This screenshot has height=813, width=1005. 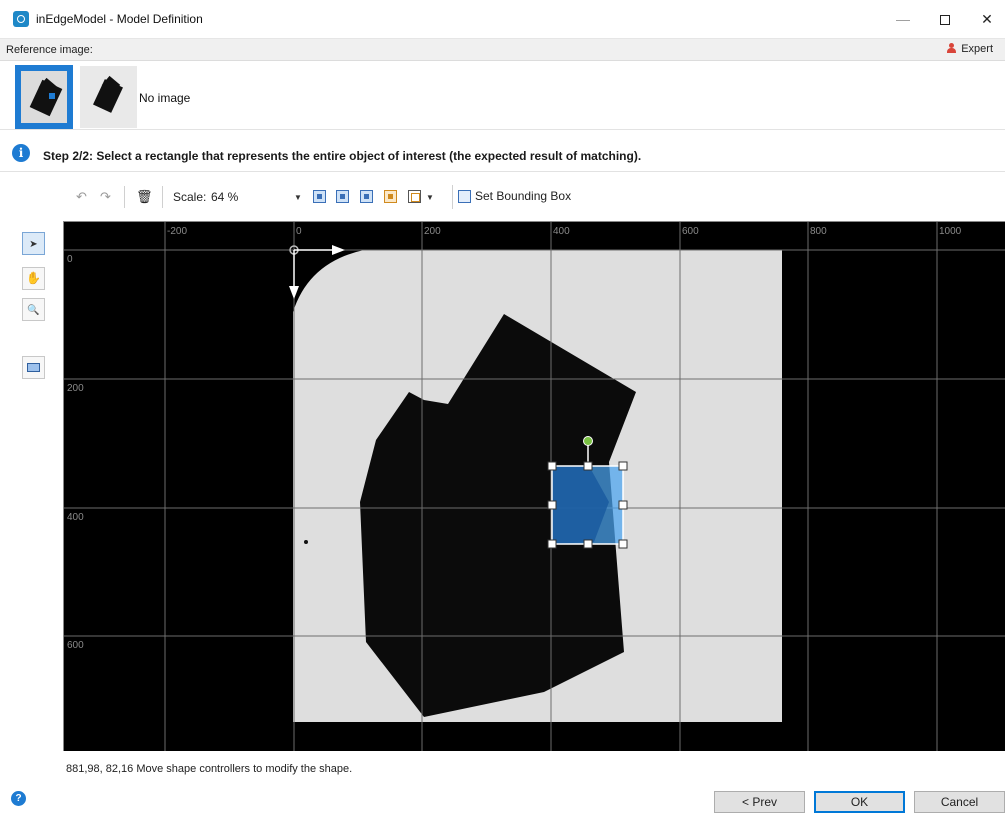 I want to click on maximize-icon, so click(x=945, y=20).